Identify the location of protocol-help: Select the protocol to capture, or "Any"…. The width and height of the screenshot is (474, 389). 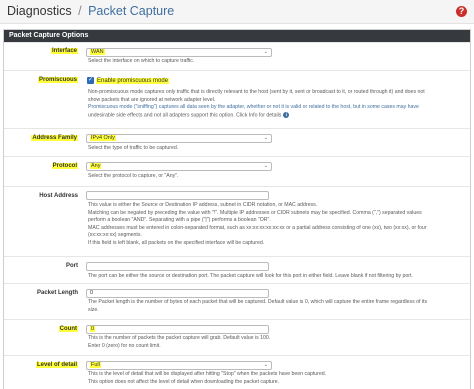
(133, 176).